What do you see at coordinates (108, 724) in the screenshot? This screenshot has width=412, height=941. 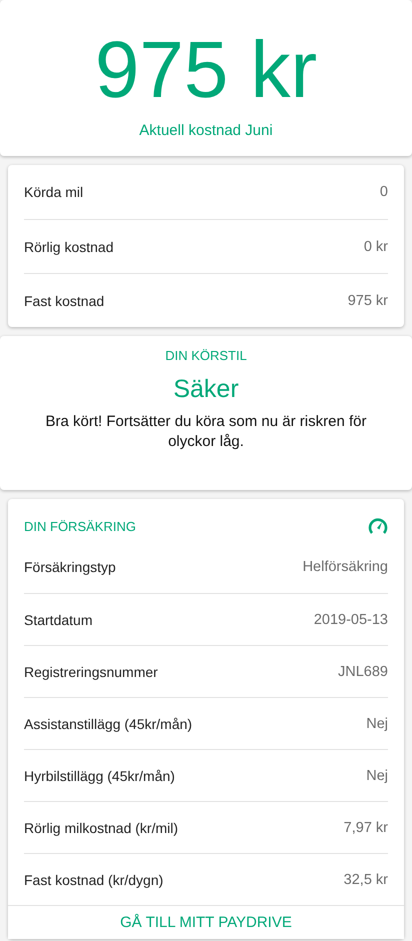 I see `row-label: Assistanstillägg (45kr/mån)` at bounding box center [108, 724].